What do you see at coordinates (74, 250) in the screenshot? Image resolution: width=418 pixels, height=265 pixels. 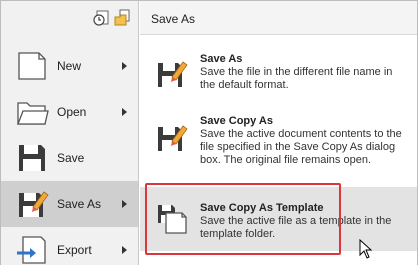 I see `menu-item-label: Export` at bounding box center [74, 250].